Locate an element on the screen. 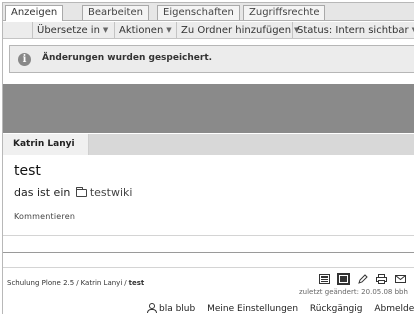  document-body-text: das ist ein is located at coordinates (42, 192).